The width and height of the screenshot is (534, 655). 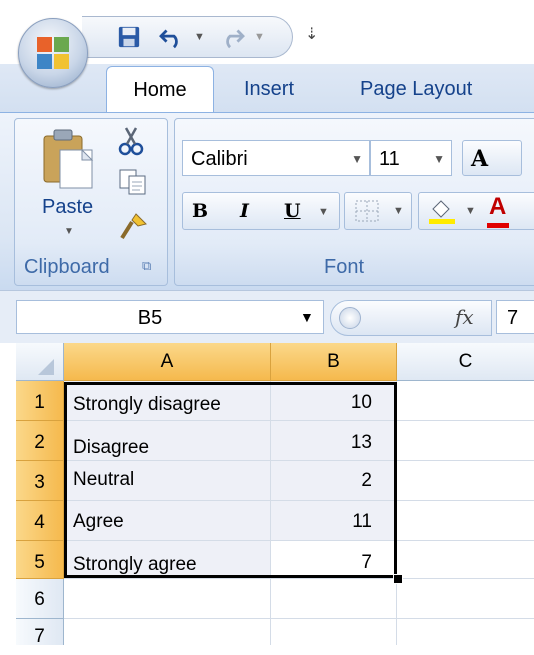 What do you see at coordinates (367, 211) in the screenshot?
I see `borders-icon` at bounding box center [367, 211].